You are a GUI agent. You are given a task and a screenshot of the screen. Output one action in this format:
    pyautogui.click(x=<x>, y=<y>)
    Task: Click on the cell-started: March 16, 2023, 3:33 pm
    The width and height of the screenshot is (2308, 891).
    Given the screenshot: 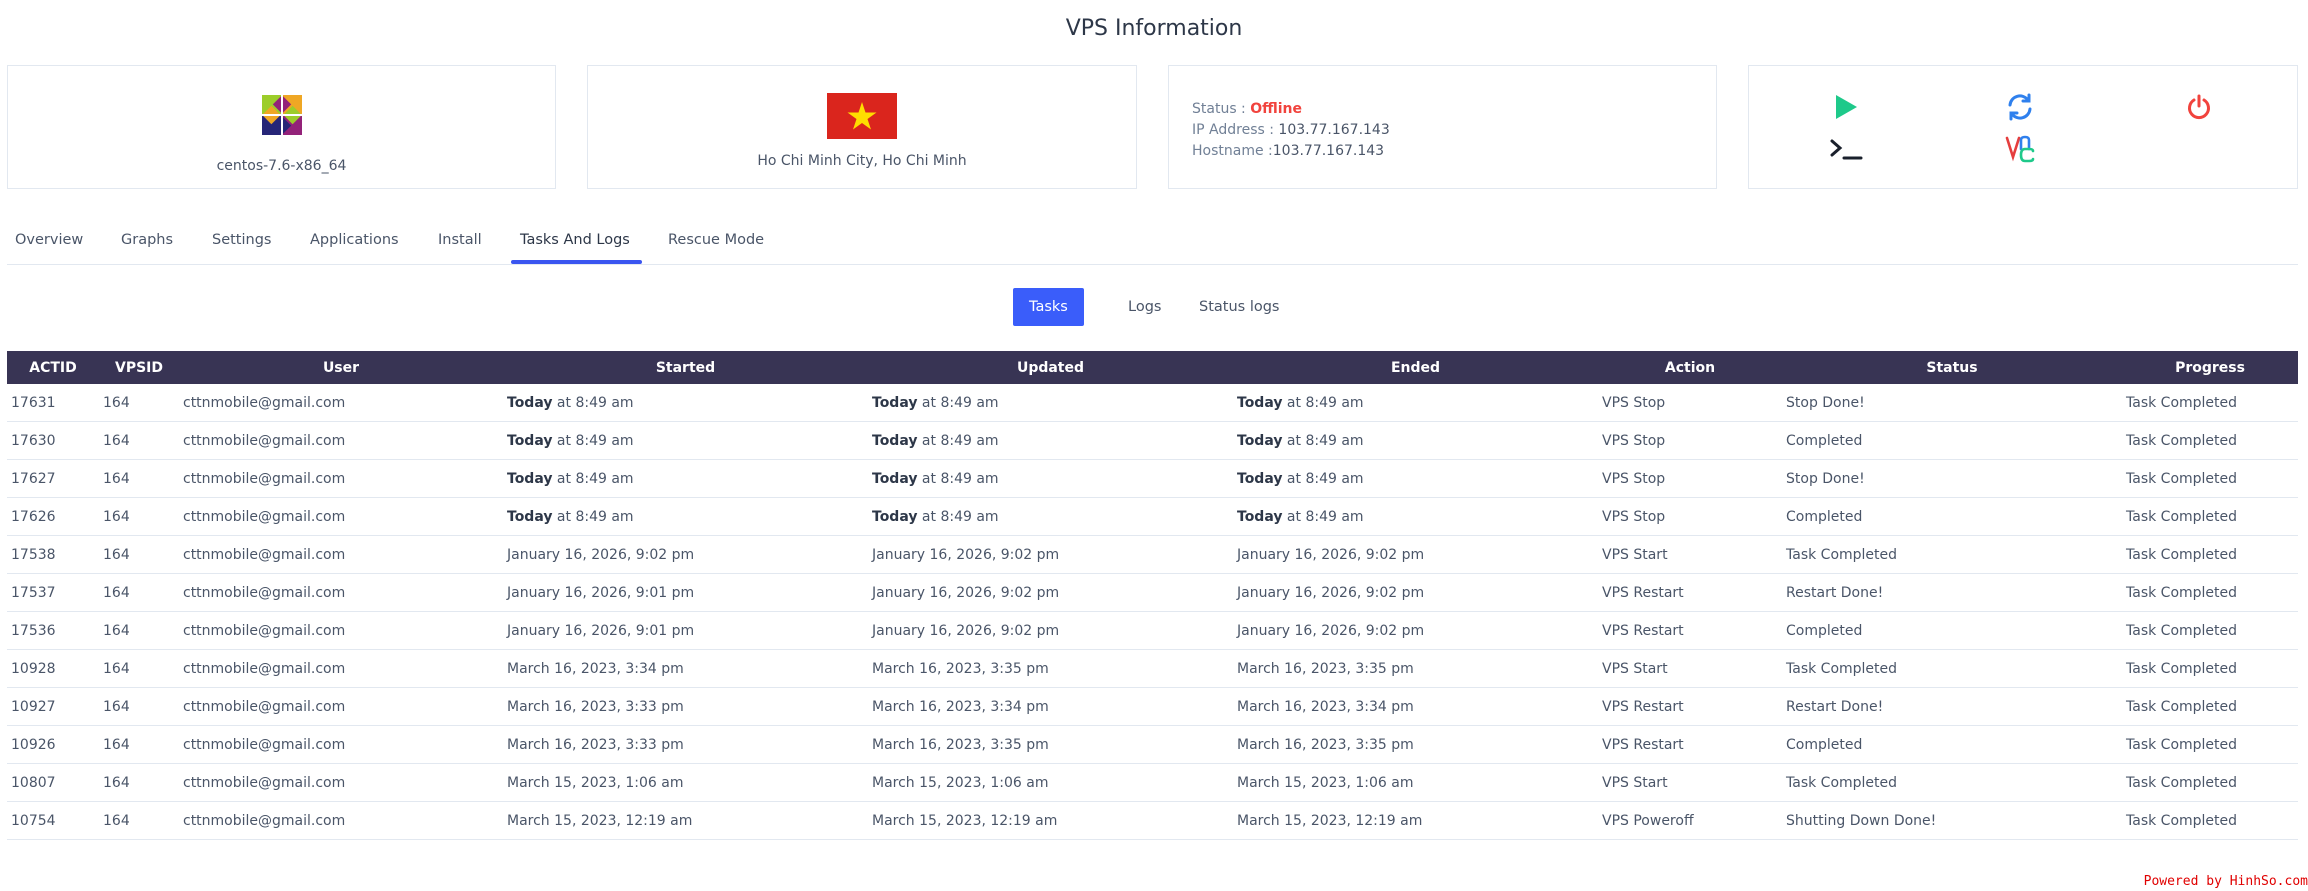 What is the action you would take?
    pyautogui.click(x=685, y=744)
    